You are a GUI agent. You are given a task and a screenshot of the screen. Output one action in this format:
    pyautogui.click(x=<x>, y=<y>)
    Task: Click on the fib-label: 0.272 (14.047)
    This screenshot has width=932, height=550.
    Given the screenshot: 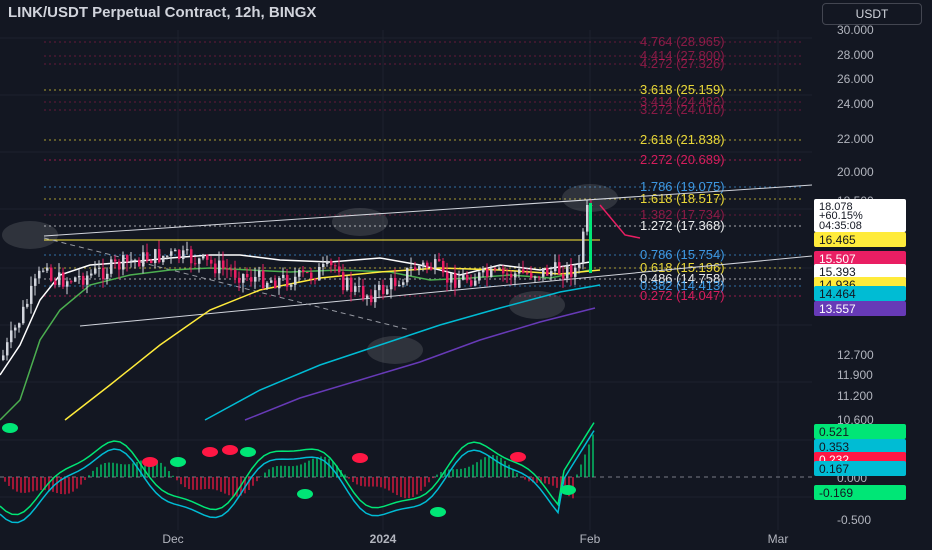 What is the action you would take?
    pyautogui.click(x=682, y=295)
    